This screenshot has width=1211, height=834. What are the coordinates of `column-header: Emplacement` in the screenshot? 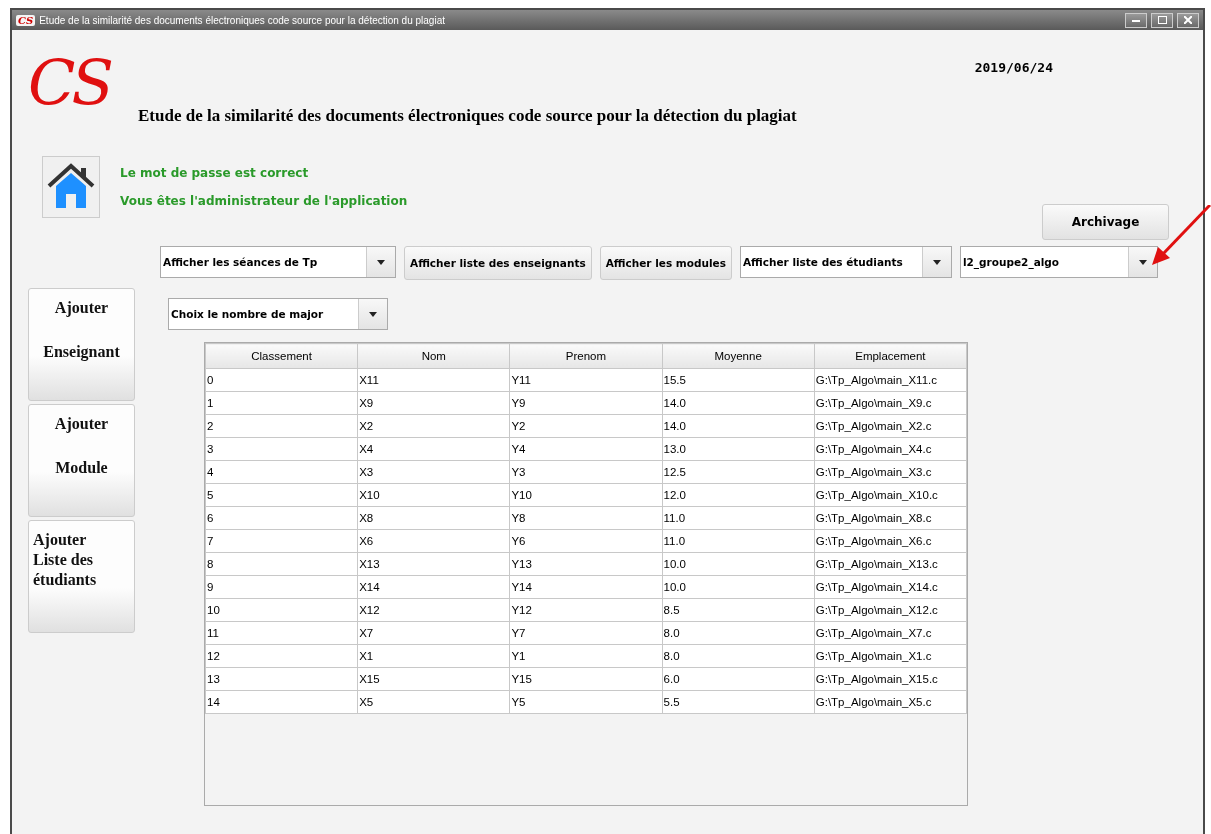 It's located at (890, 356).